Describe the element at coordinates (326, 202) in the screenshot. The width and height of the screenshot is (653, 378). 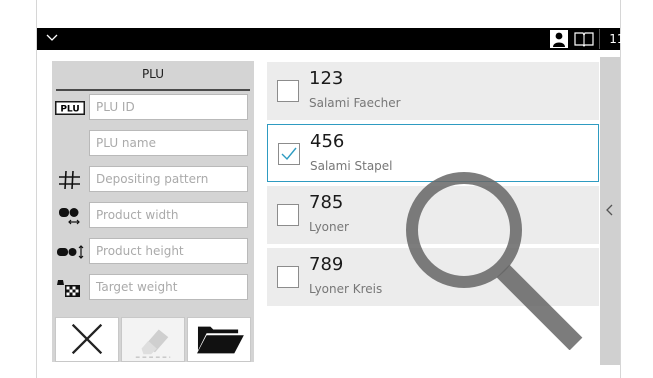
I see `item-number: 785` at that location.